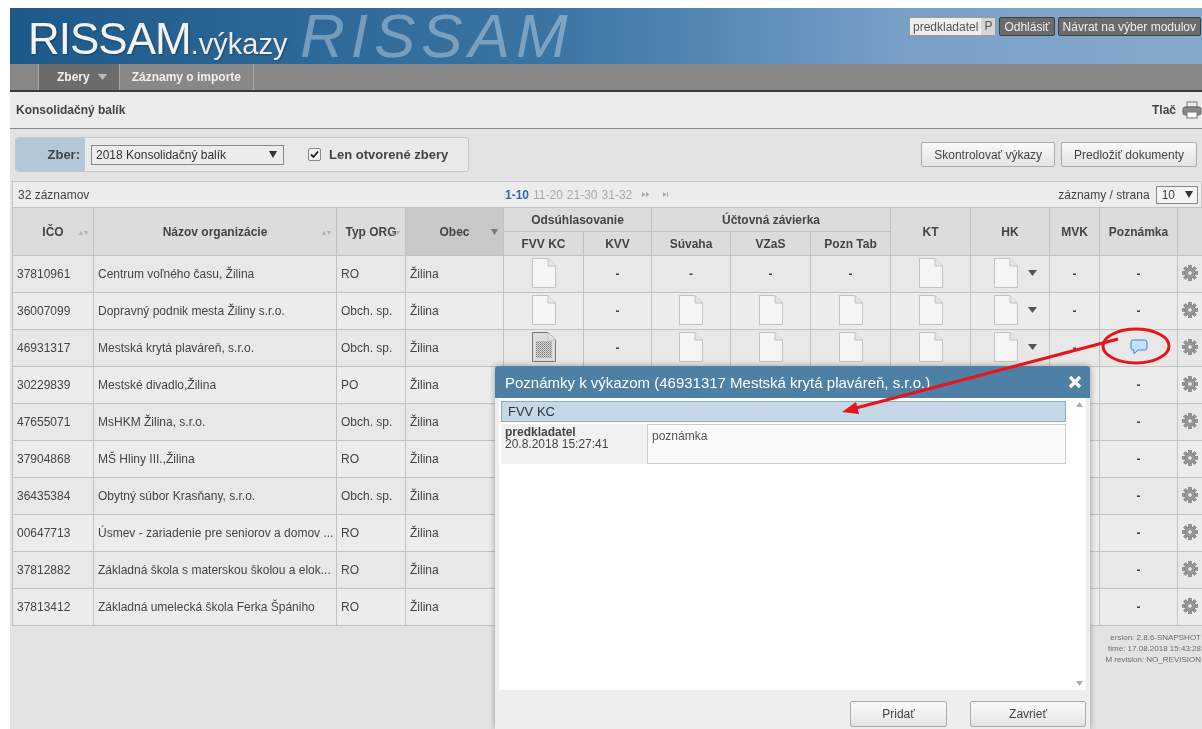 This screenshot has height=729, width=1202. Describe the element at coordinates (1079, 683) in the screenshot. I see `scroll-down-icon` at that location.